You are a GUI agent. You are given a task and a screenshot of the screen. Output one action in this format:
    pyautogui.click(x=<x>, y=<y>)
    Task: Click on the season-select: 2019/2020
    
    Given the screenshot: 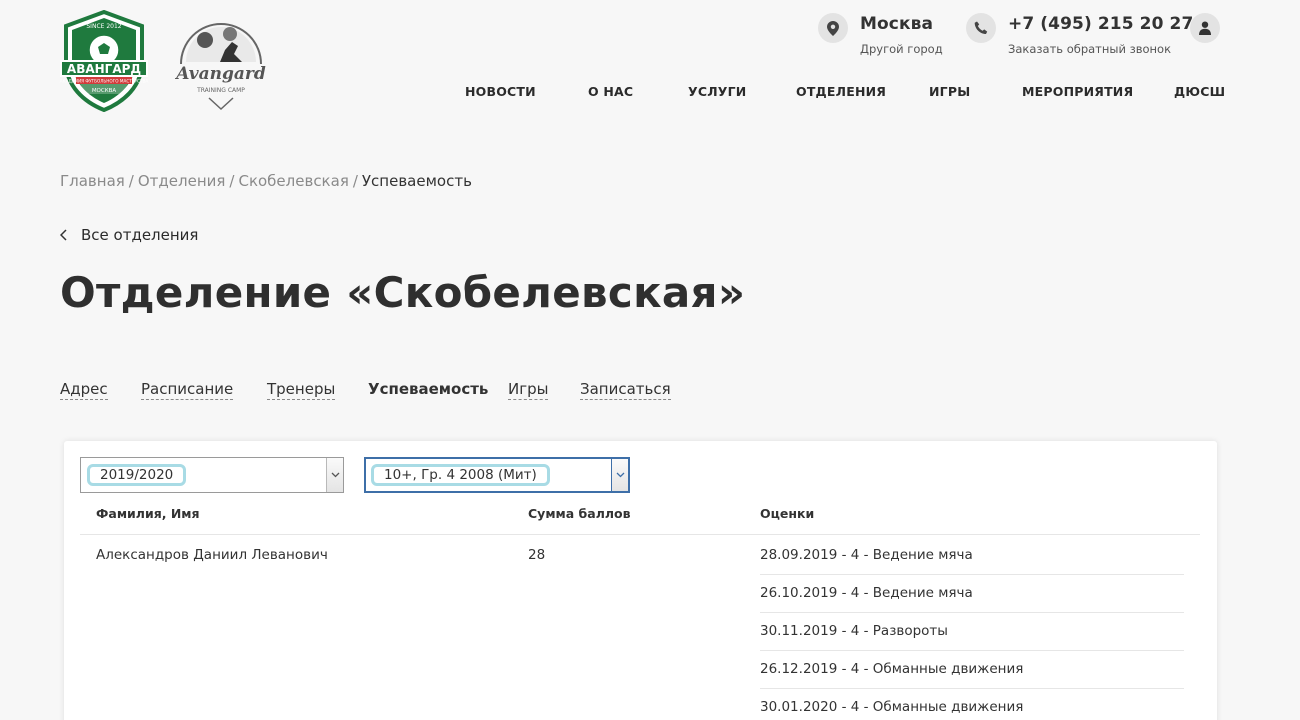 What is the action you would take?
    pyautogui.click(x=212, y=475)
    